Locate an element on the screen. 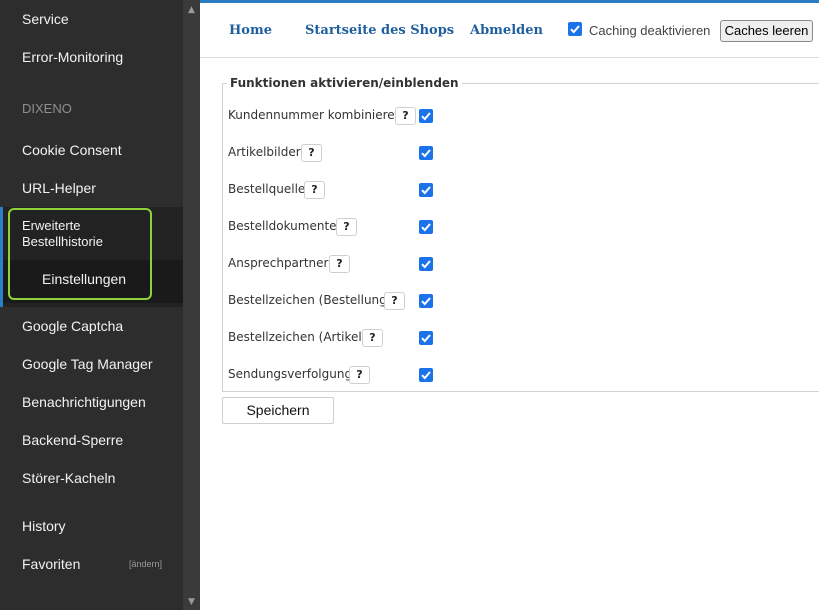  checkbox-bestellzeichen-artikel is located at coordinates (426, 338).